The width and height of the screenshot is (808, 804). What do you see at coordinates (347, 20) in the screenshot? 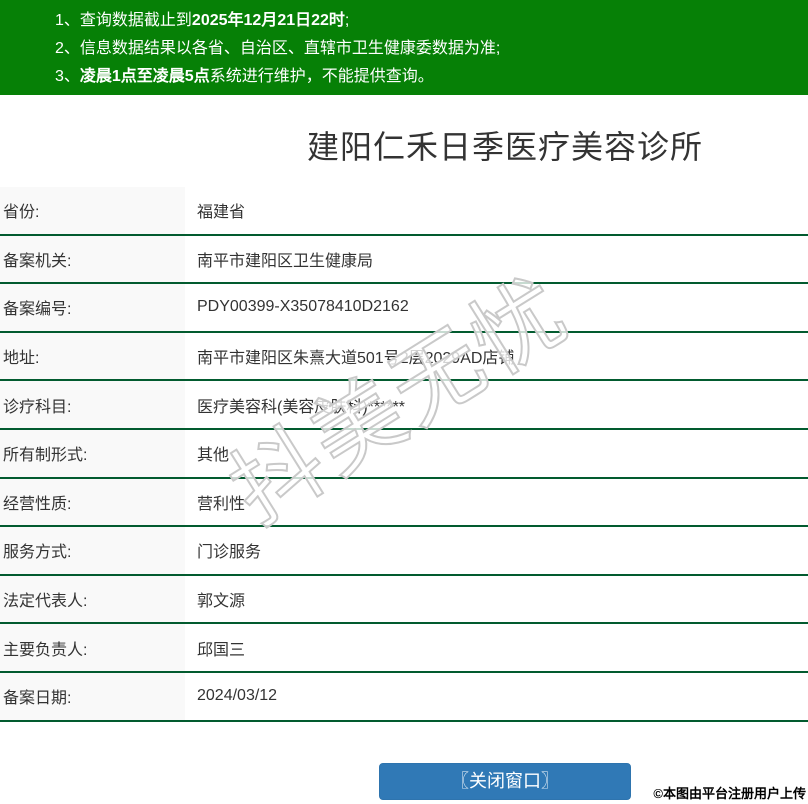
I see `notice-text: ;` at bounding box center [347, 20].